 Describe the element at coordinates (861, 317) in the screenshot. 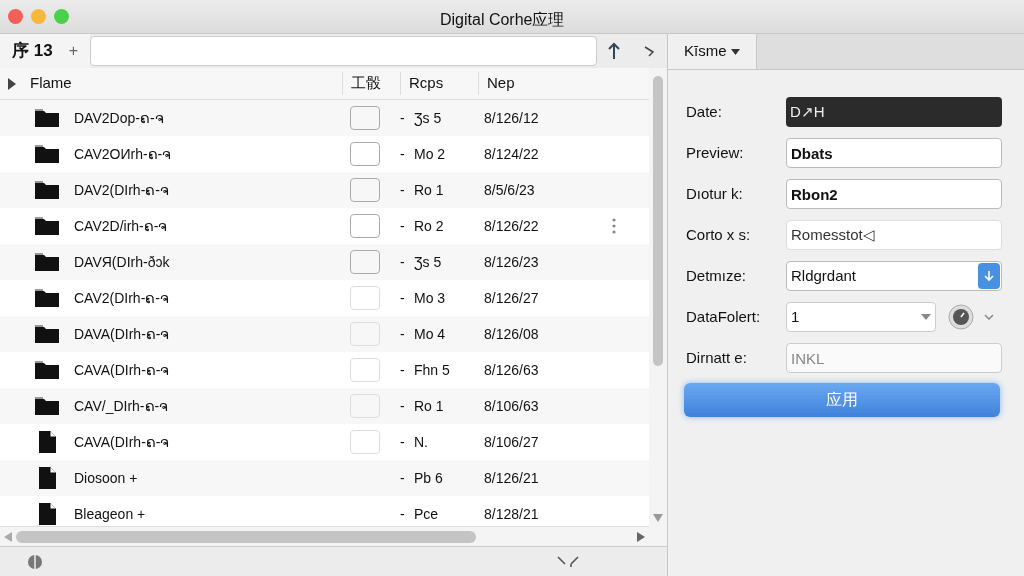

I see `dropdown-field: 1` at that location.